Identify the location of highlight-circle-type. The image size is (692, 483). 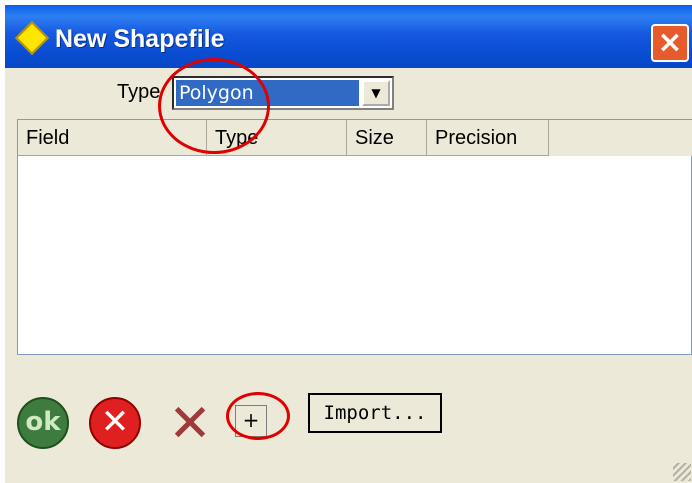
(214, 106).